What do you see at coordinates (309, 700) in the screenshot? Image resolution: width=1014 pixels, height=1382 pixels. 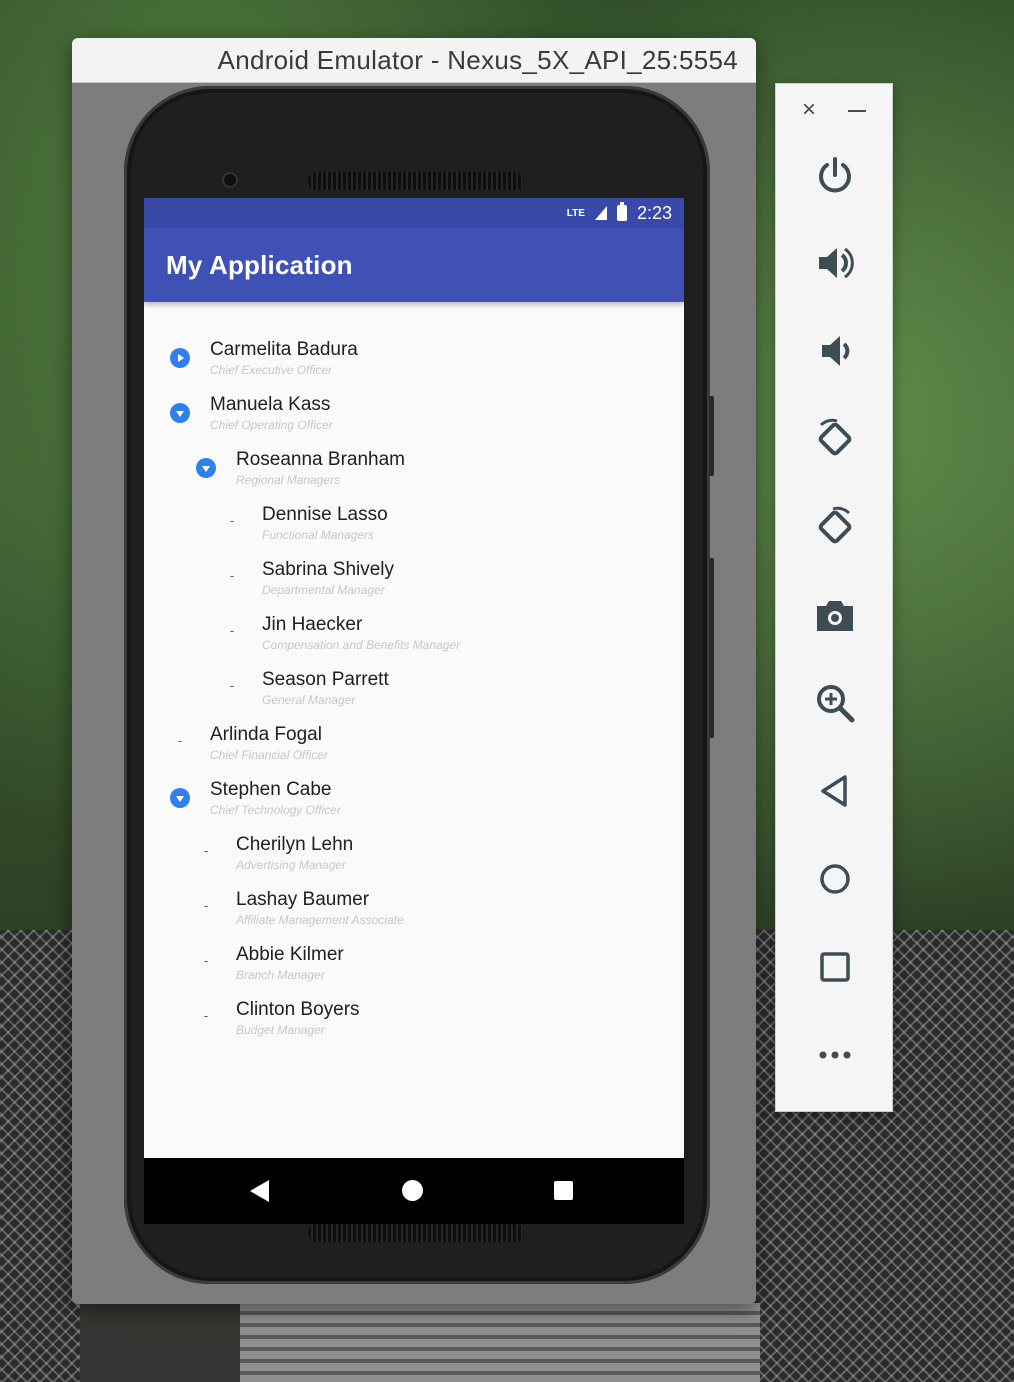 I see `node-role: General Manager` at bounding box center [309, 700].